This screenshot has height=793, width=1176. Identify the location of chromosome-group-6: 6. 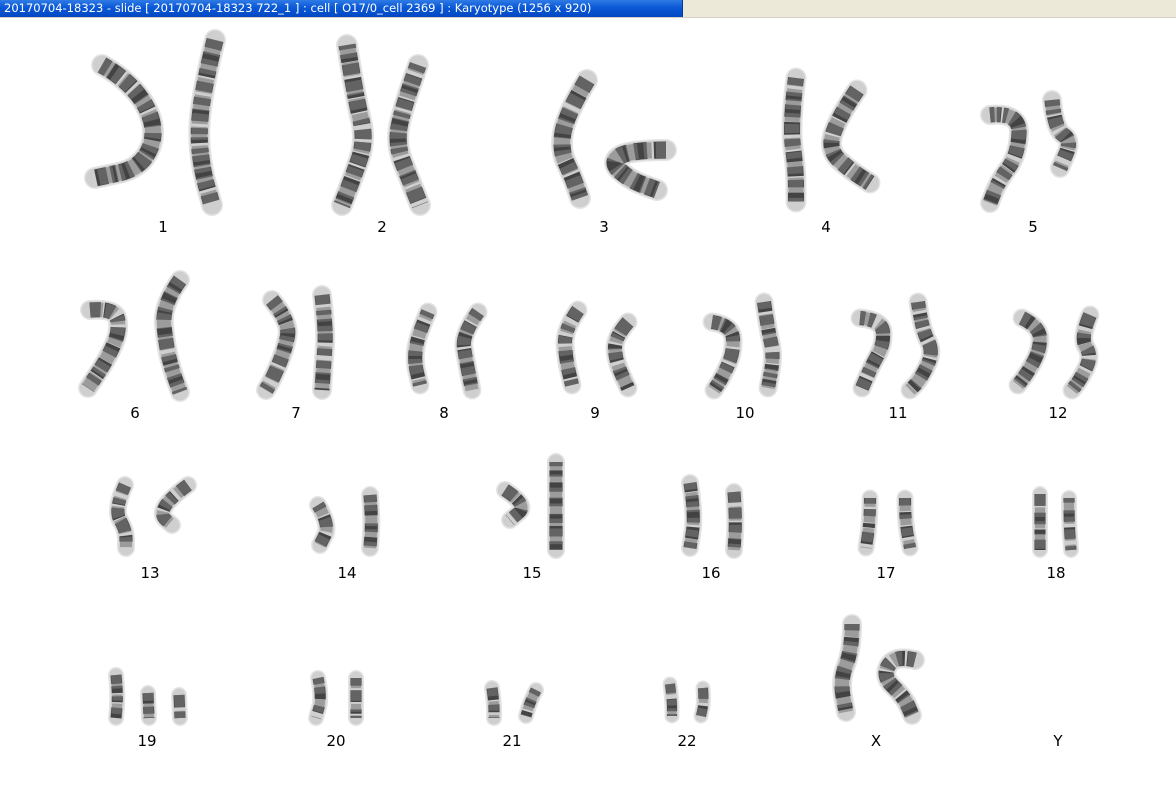
(134, 346).